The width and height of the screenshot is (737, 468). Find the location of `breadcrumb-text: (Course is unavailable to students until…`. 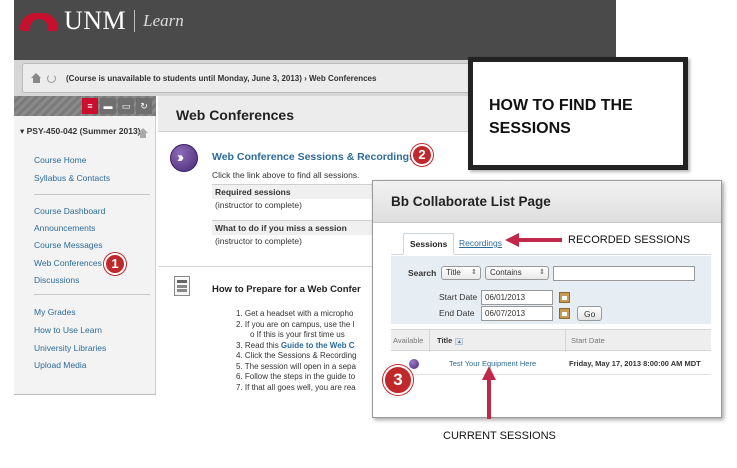

breadcrumb-text: (Course is unavailable to students until… is located at coordinates (221, 78).